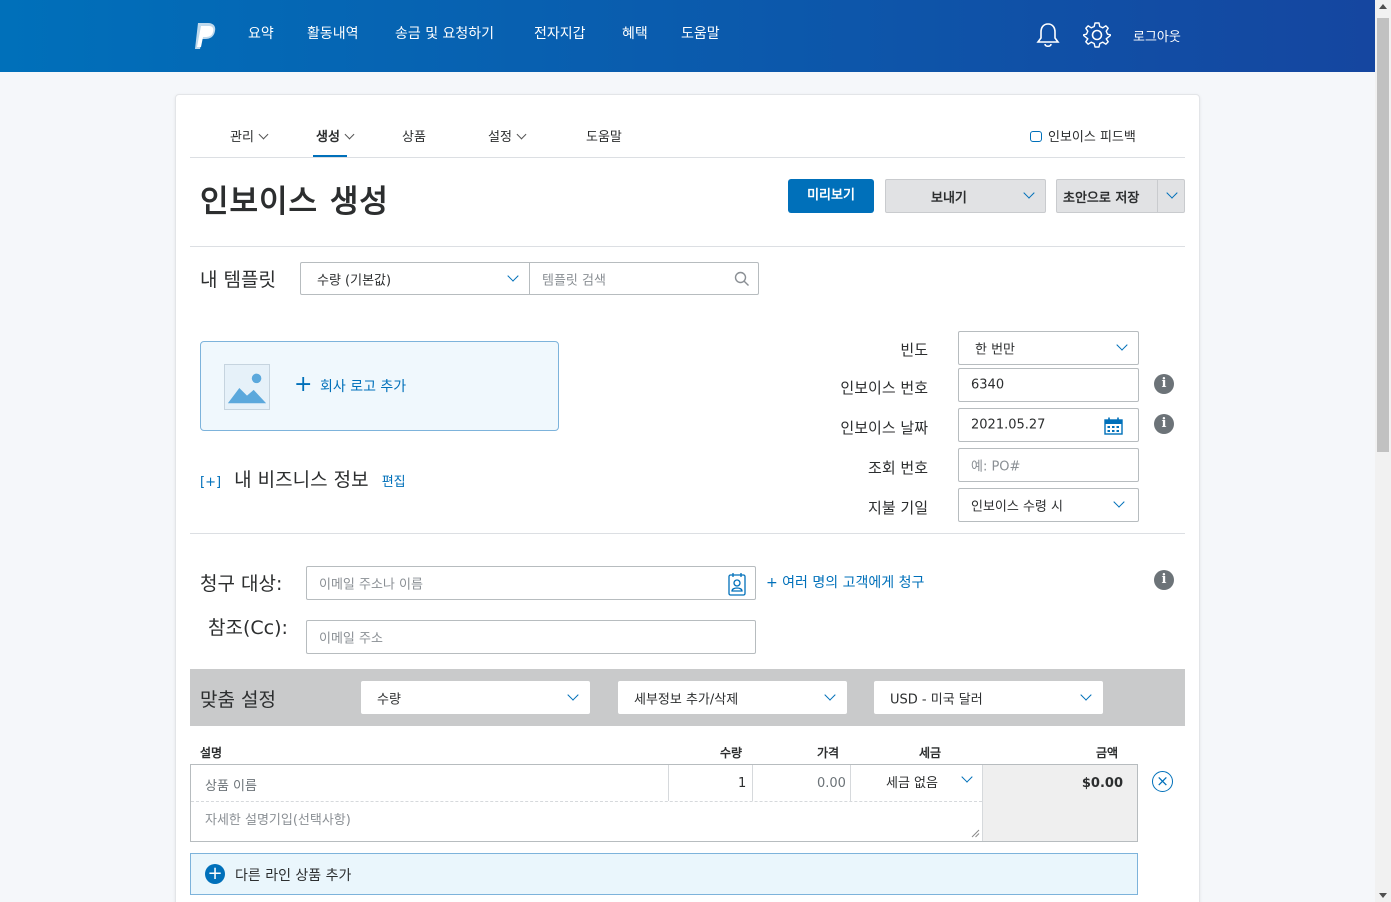  What do you see at coordinates (1008, 425) in the screenshot?
I see `invoice-date-value: 2021.05.27` at bounding box center [1008, 425].